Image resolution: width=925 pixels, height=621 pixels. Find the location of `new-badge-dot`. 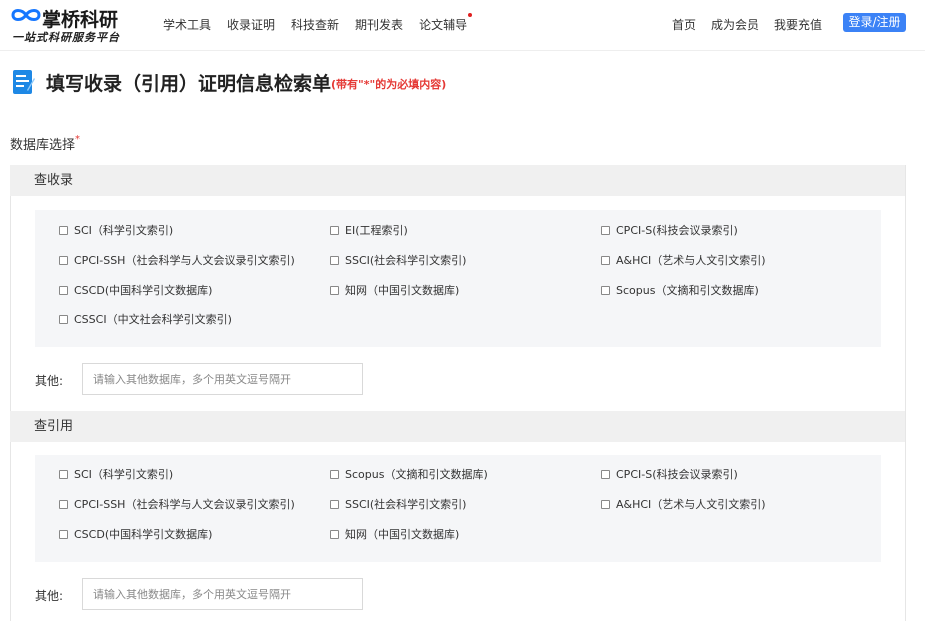

new-badge-dot is located at coordinates (470, 15).